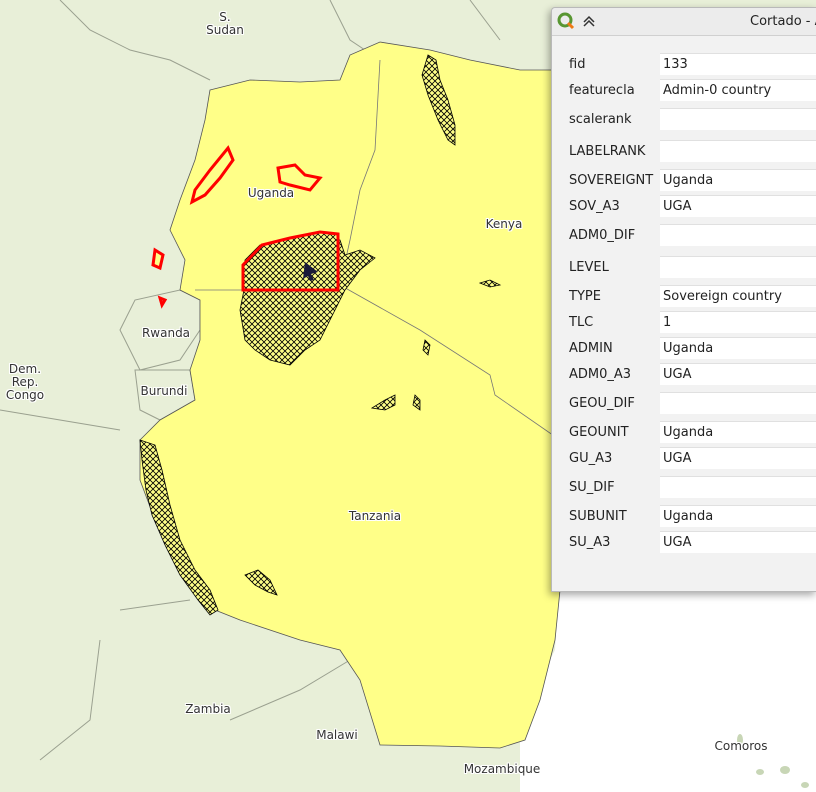  I want to click on attr-row-geou-dif: GEOU_DIF, so click(684, 404).